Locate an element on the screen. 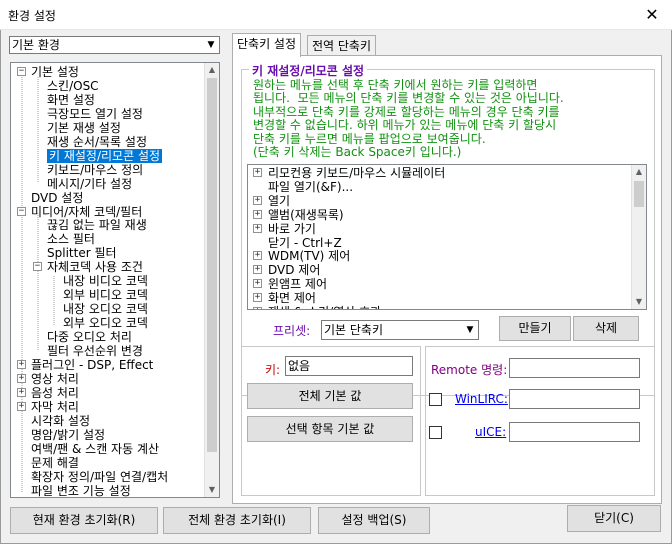 The image size is (672, 544). tree-item: 화면 설정 is located at coordinates (71, 100).